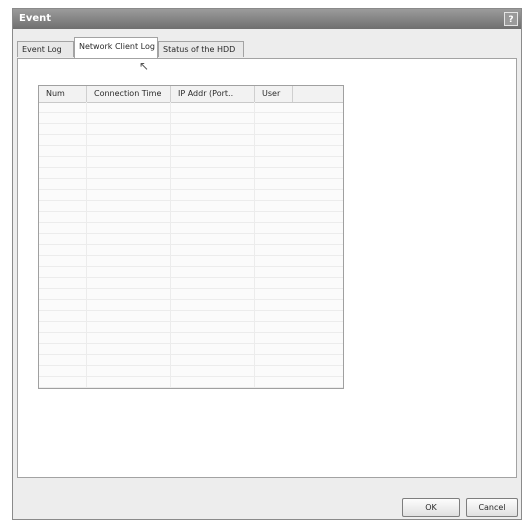 Image resolution: width=525 pixels, height=522 pixels. What do you see at coordinates (116, 47) in the screenshot?
I see `tab-network-client-log: Network Client Log` at bounding box center [116, 47].